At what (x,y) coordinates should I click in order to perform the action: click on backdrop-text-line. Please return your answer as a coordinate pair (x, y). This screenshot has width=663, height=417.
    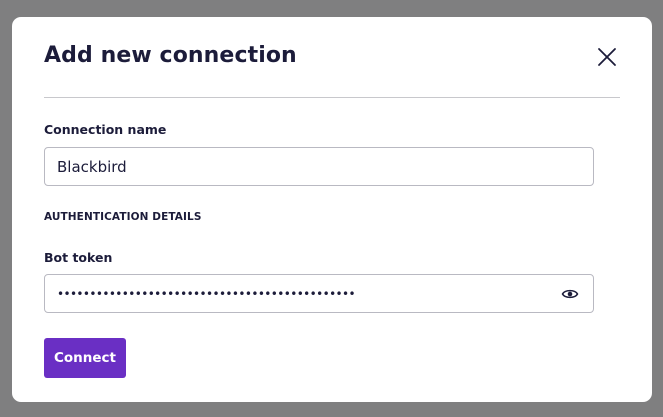
    Looking at the image, I should click on (2, 3).